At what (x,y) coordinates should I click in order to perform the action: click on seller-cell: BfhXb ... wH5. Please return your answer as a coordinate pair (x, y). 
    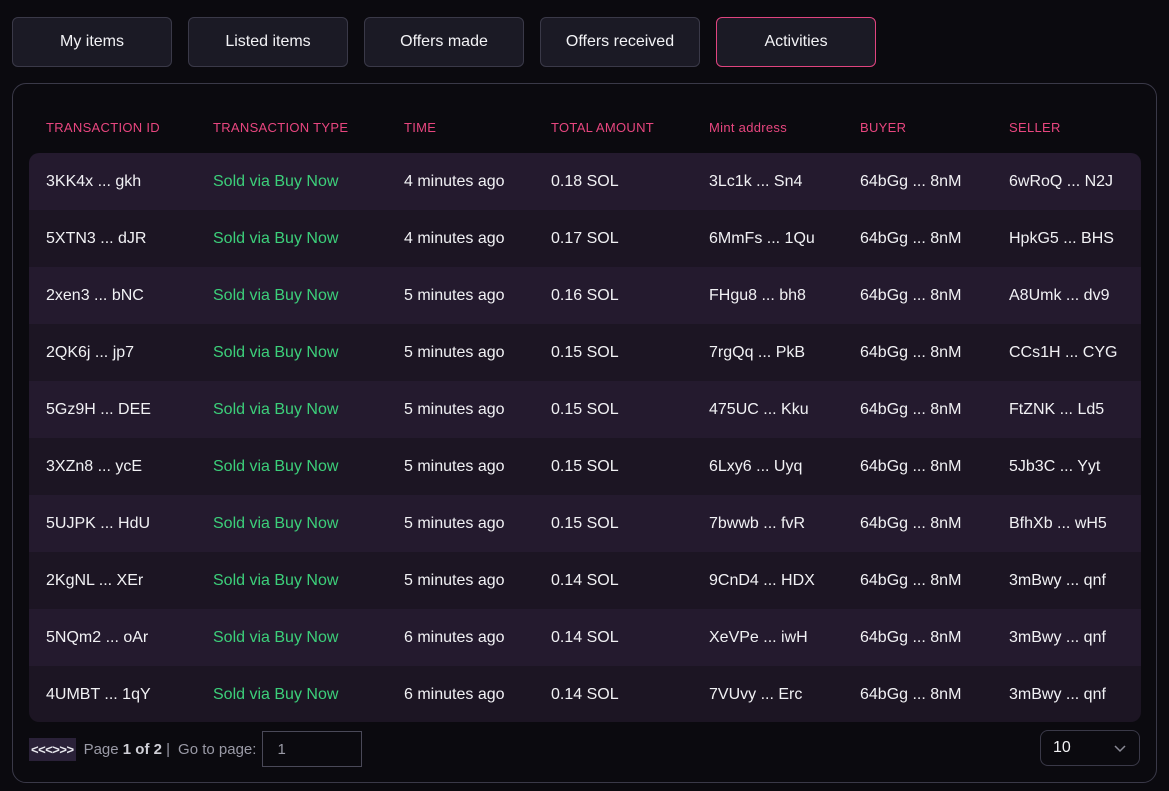
    Looking at the image, I should click on (1058, 523).